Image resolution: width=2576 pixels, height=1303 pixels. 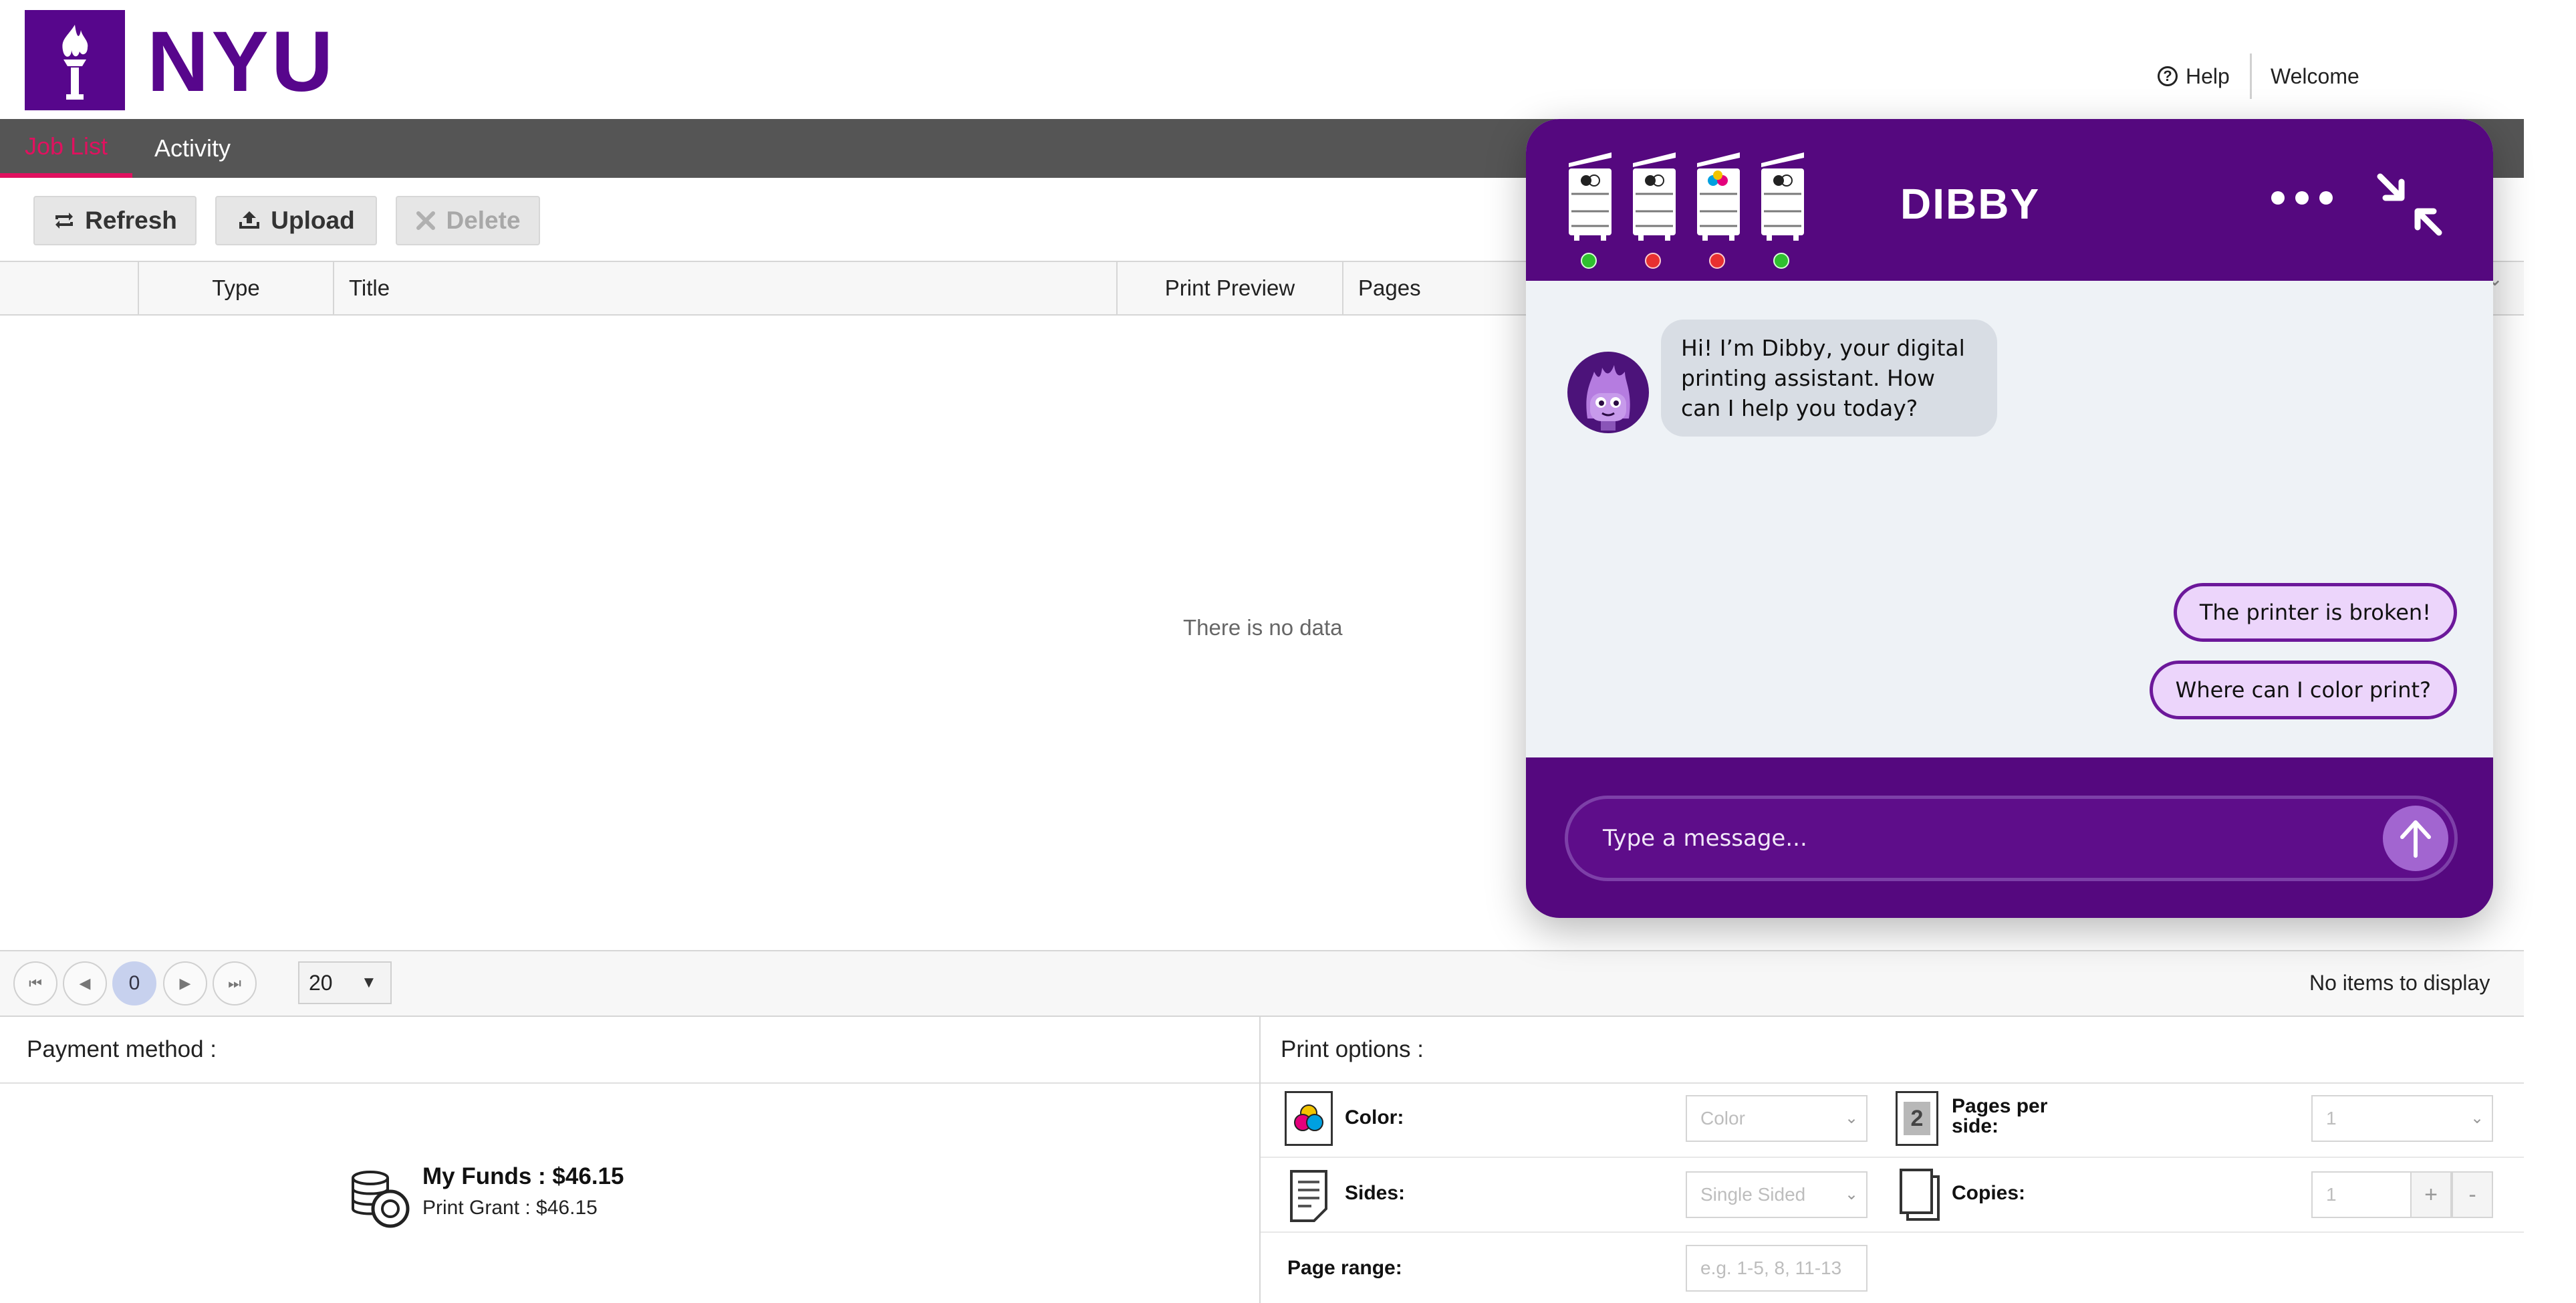 What do you see at coordinates (2331, 1118) in the screenshot?
I see `pages-per-side-value: 1` at bounding box center [2331, 1118].